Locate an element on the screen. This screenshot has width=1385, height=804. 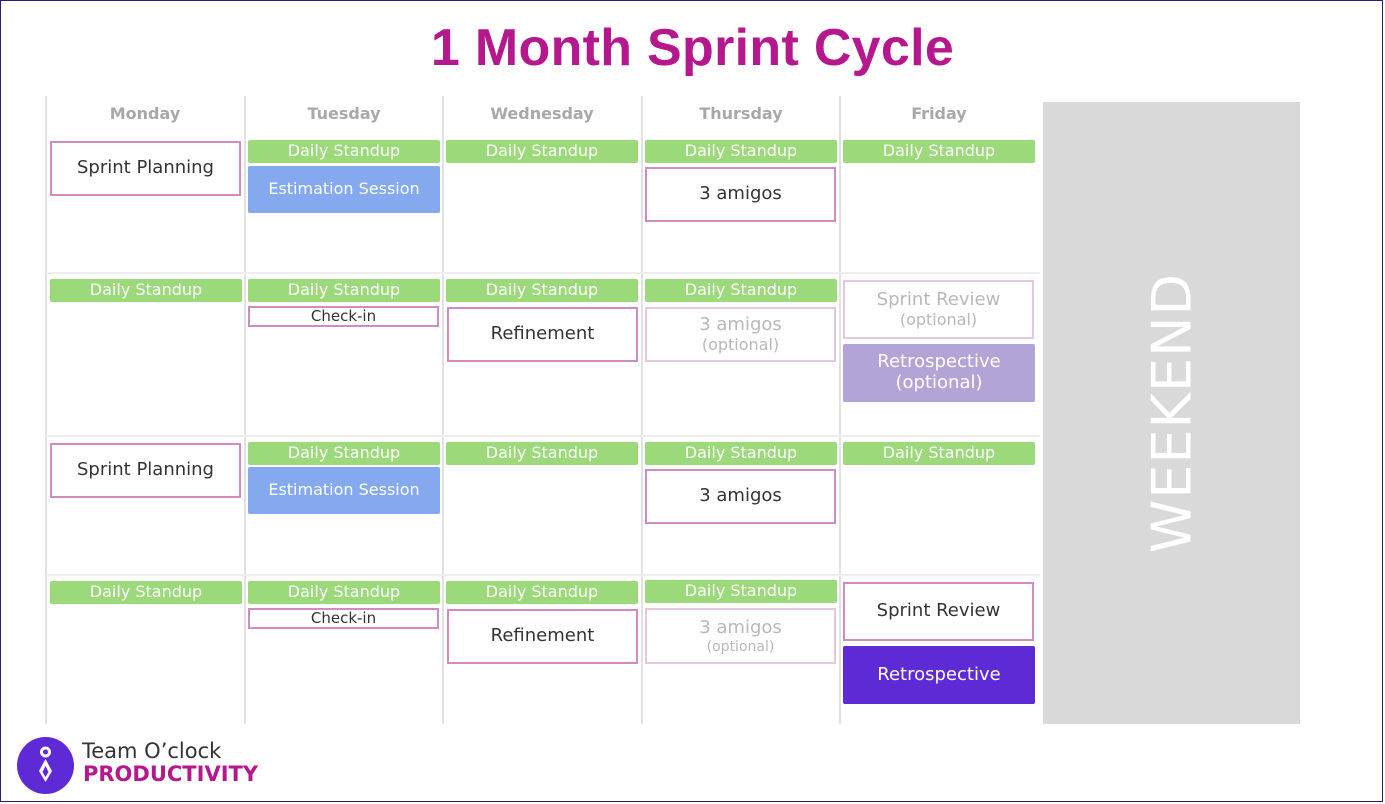
brand-tagline: PRODUCTIVITY is located at coordinates (171, 774).